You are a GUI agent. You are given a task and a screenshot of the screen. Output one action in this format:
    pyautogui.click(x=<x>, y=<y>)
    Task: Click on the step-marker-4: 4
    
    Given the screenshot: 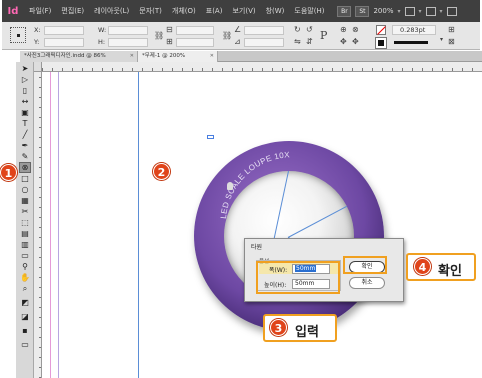 What is the action you would take?
    pyautogui.click(x=422, y=266)
    